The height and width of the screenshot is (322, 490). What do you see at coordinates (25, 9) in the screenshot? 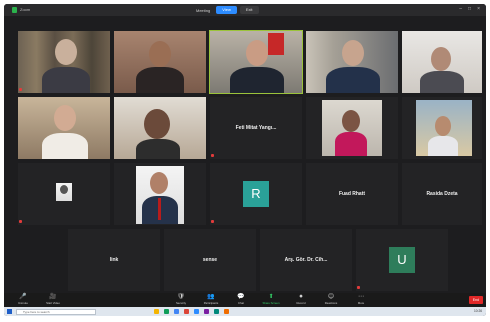
I see `app-name: Zoom` at bounding box center [25, 9].